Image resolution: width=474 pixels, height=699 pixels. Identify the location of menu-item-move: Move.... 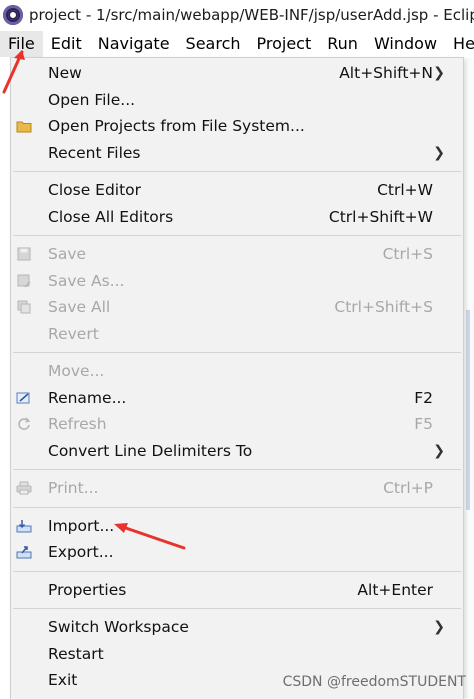
(237, 371).